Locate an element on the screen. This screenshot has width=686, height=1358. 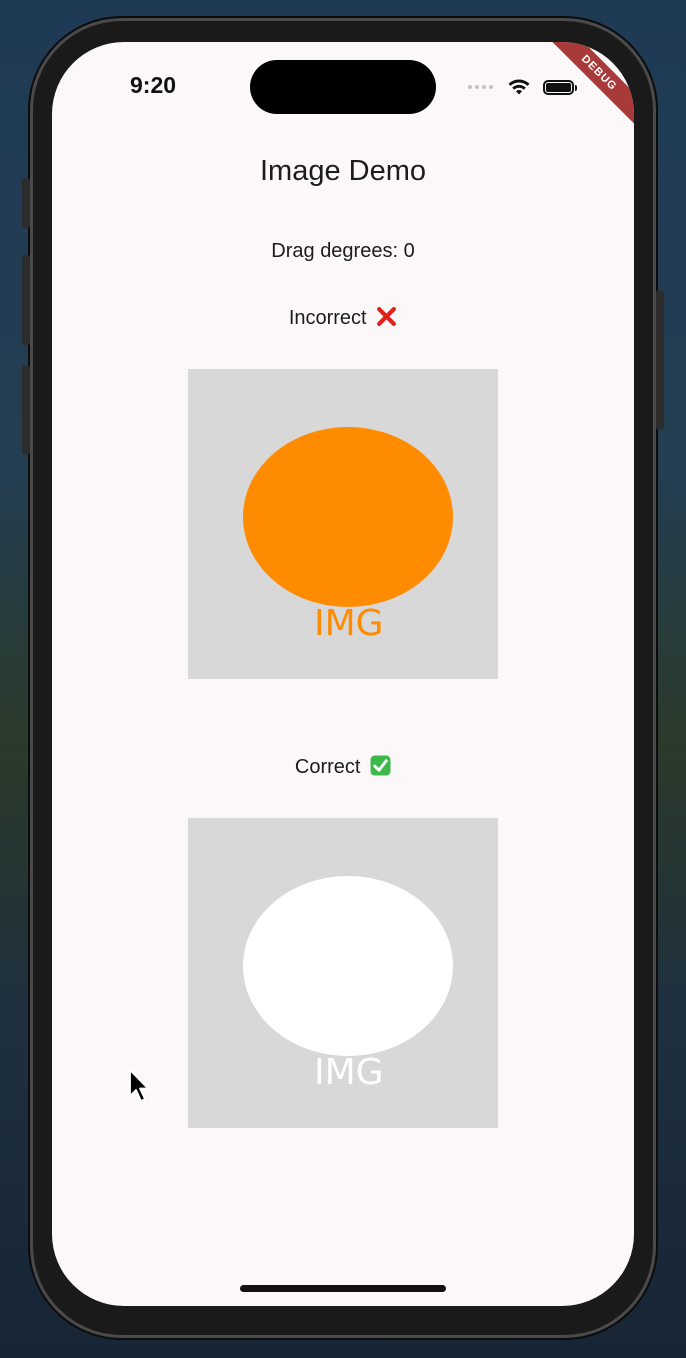
incorrect-image: IMG is located at coordinates (343, 524).